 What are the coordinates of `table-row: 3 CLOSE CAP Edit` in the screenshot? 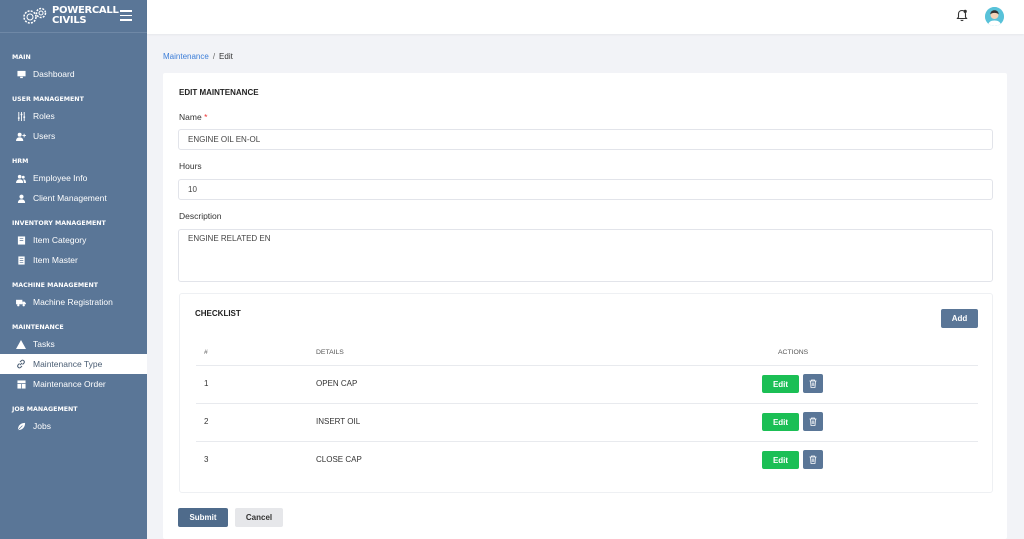 It's located at (587, 460).